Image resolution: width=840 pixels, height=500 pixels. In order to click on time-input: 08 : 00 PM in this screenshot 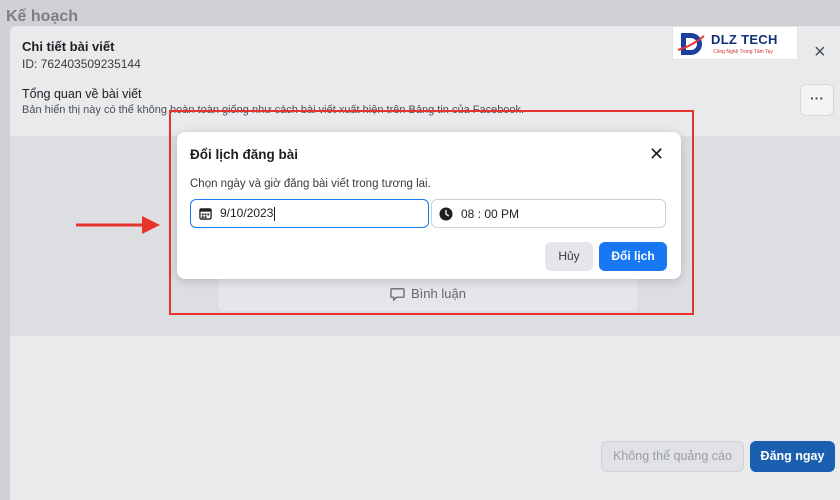, I will do `click(548, 213)`.